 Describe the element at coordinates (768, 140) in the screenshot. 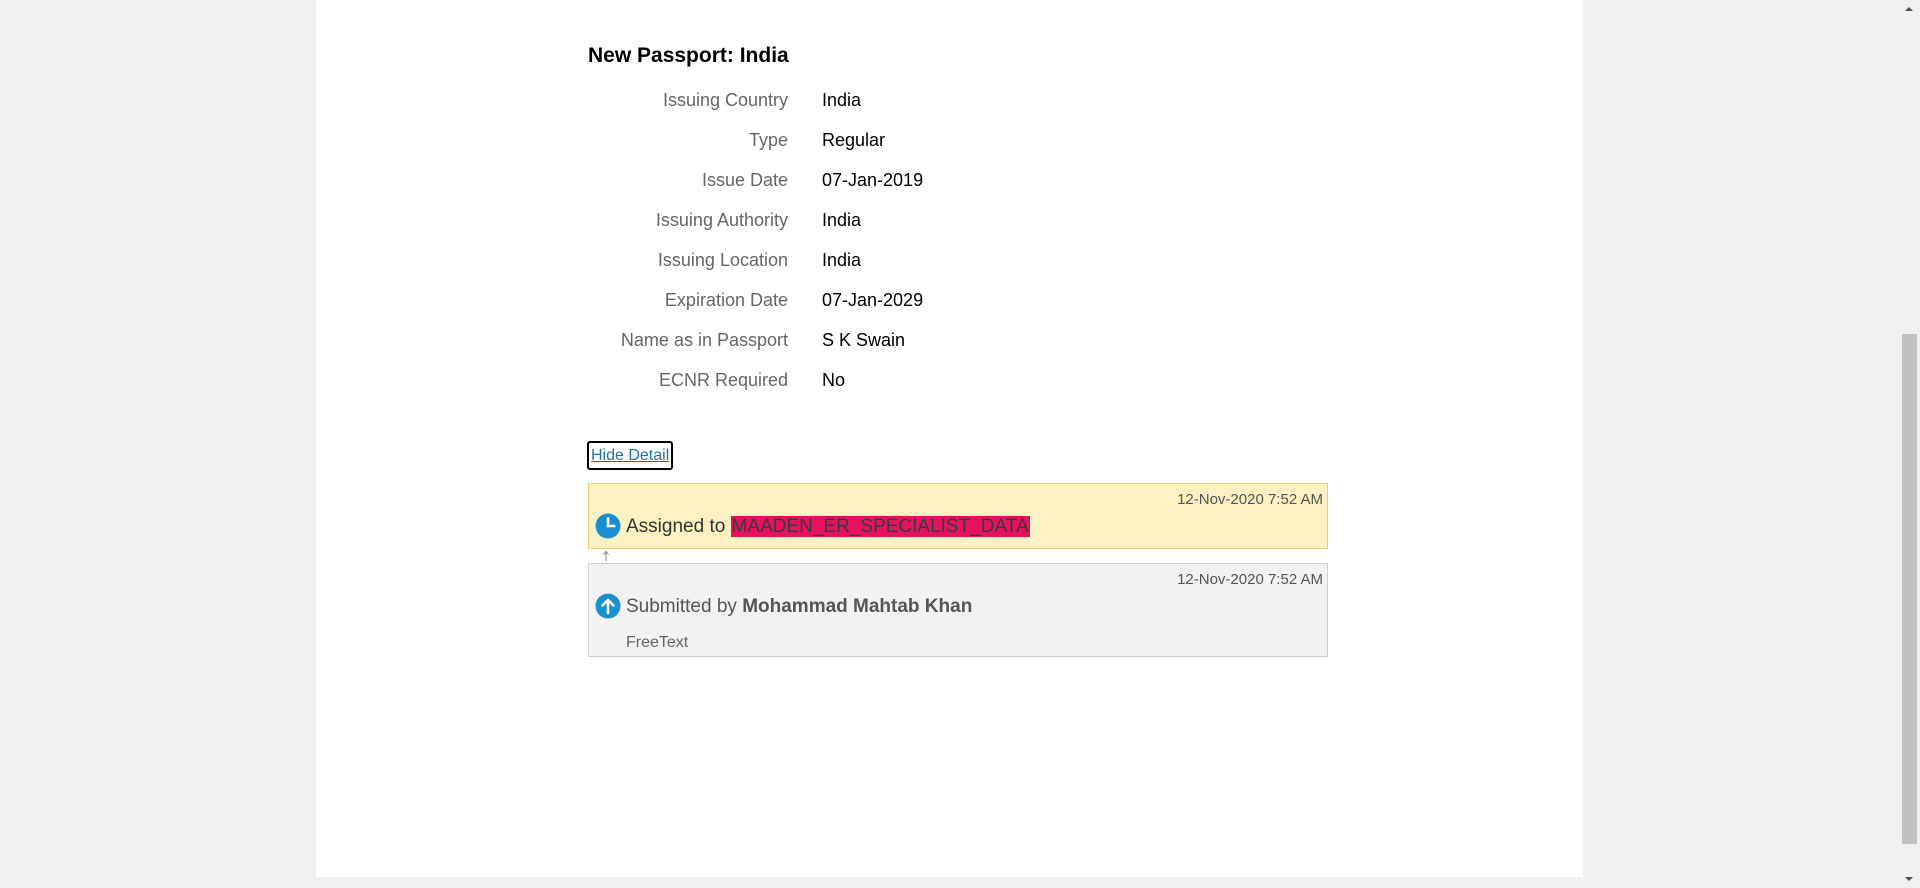

I see `detail-label: Type` at that location.